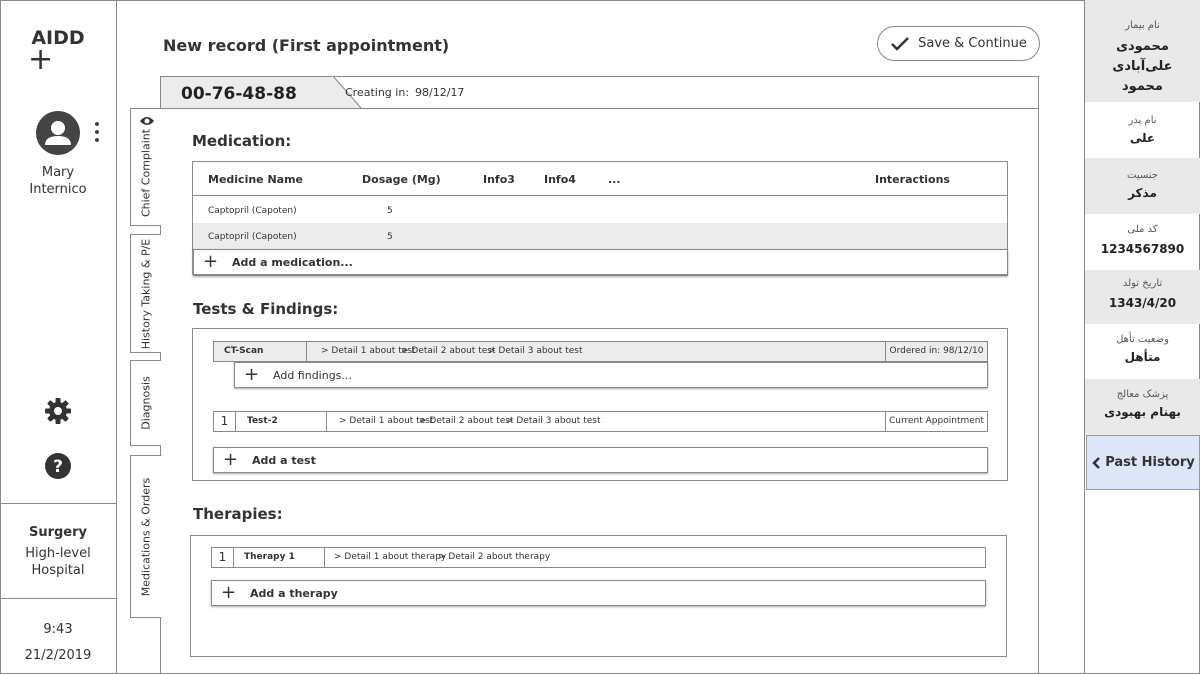  I want to click on app-logo: AIDD +, so click(58, 51).